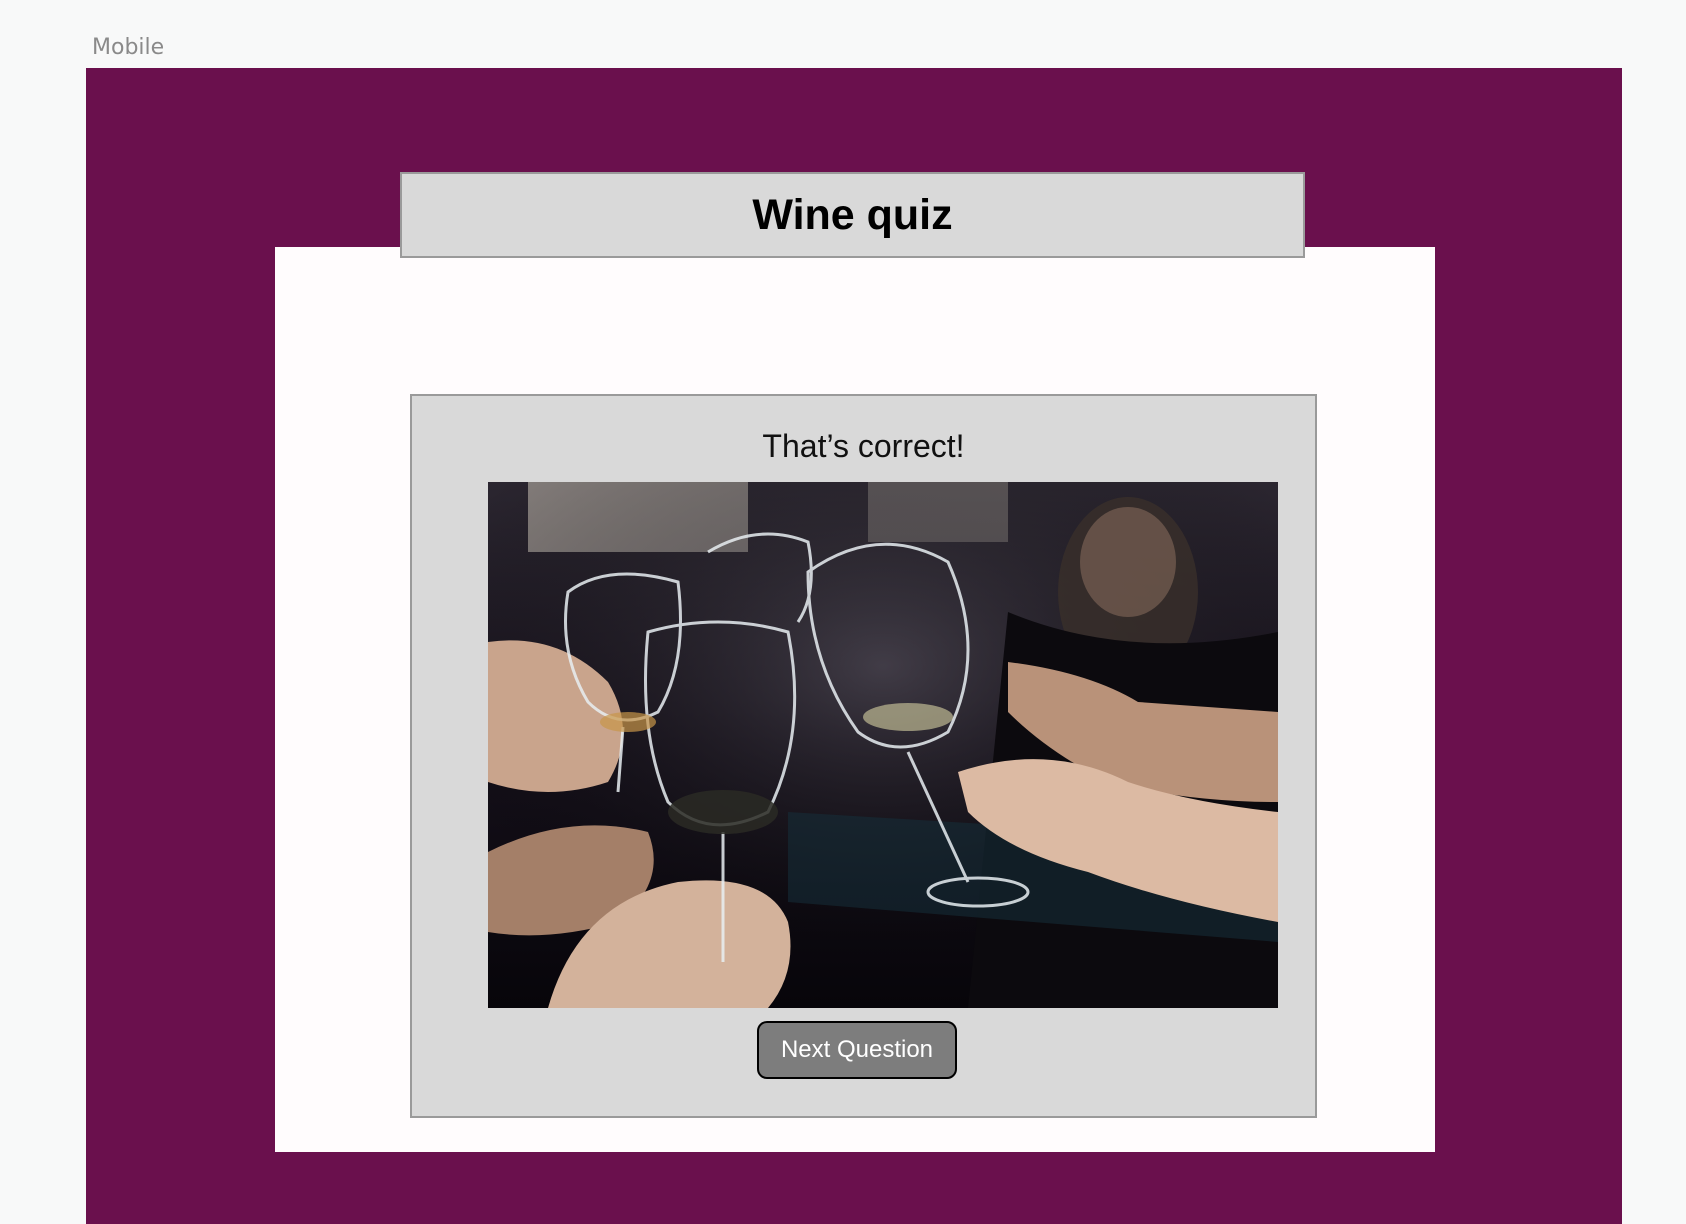 Image resolution: width=1686 pixels, height=1224 pixels. I want to click on page-title: Wine quiz, so click(852, 214).